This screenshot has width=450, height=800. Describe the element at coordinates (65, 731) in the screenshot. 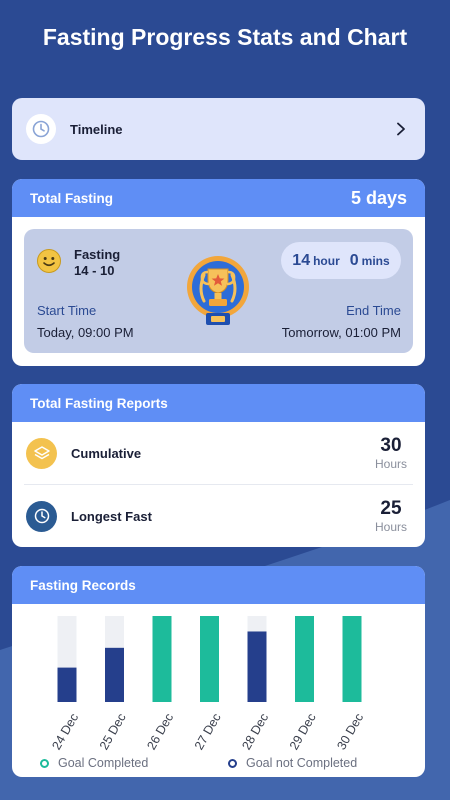

I see `x-tick-label: 24 Dec` at that location.